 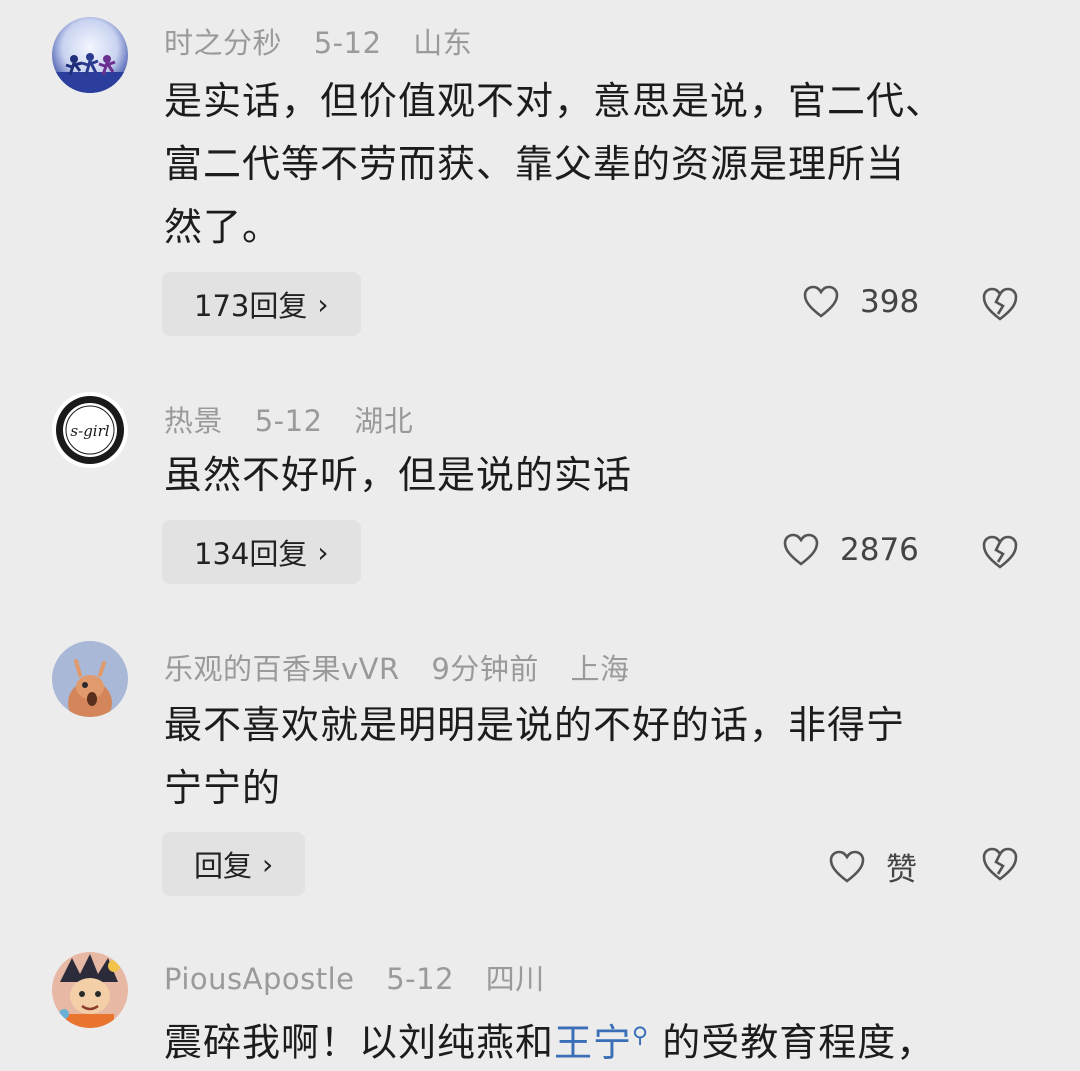 I want to click on comment-text-line: 宁宁的, so click(x=223, y=788).